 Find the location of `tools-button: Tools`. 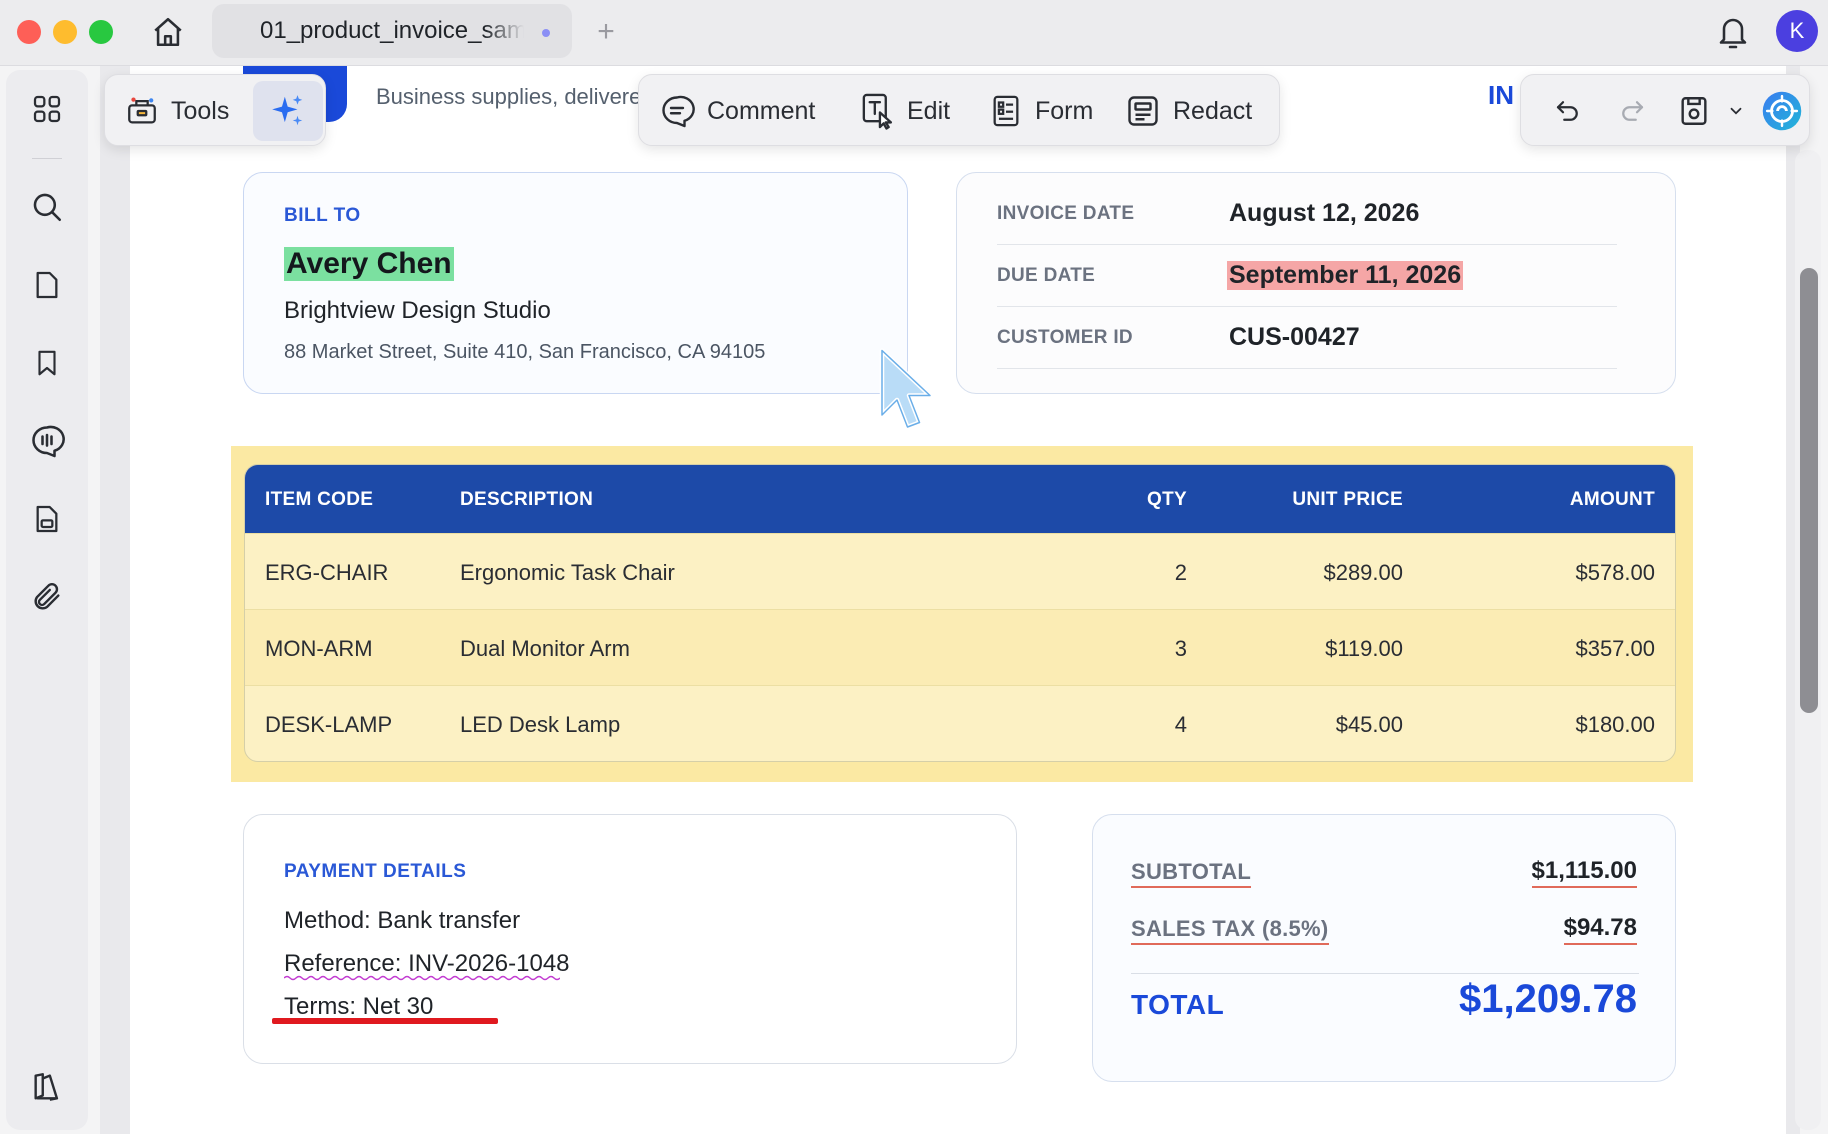

tools-button: Tools is located at coordinates (177, 111).